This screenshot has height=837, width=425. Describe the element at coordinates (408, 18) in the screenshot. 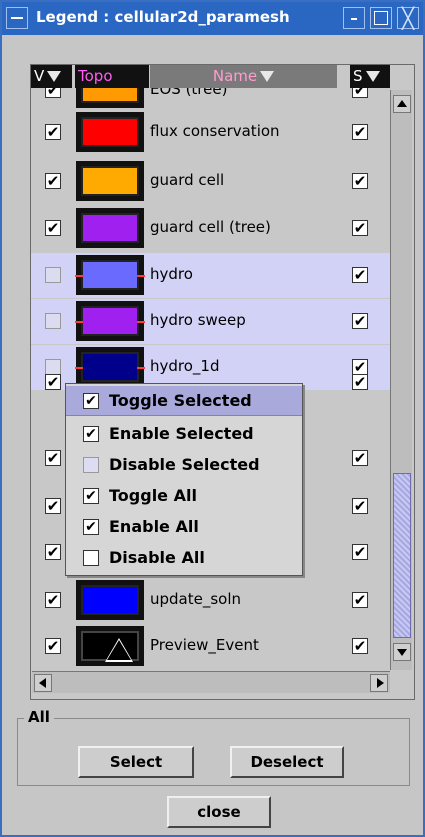

I see `close-window-icon: ╳` at that location.